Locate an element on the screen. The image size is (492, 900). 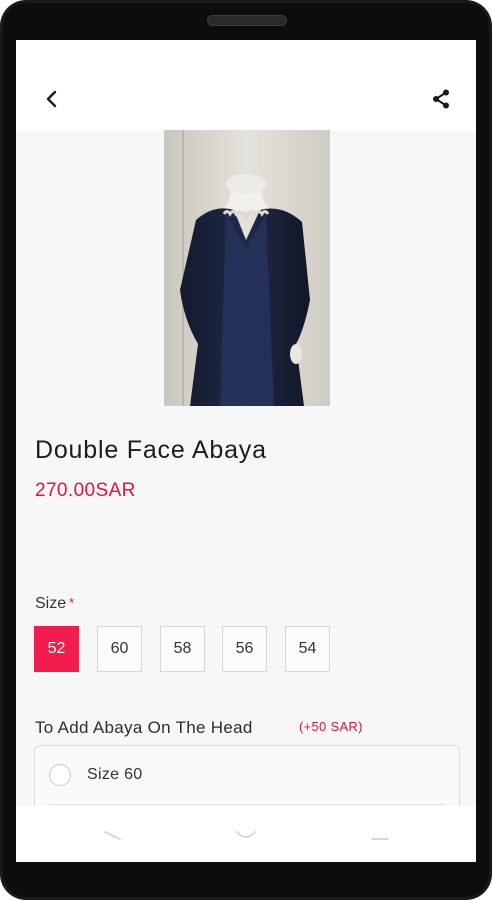
nav-home-icon is located at coordinates (246, 835).